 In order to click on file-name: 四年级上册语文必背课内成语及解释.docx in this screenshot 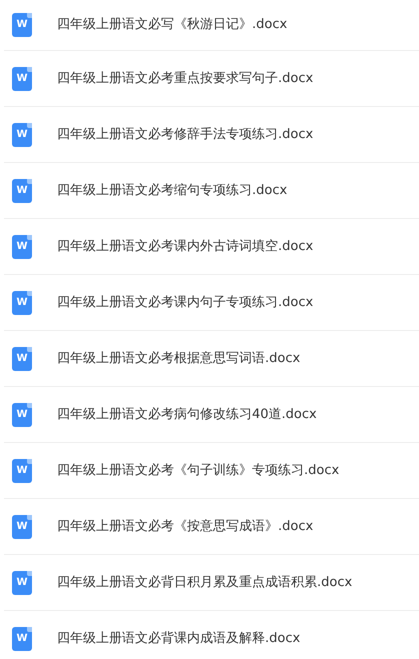, I will do `click(178, 638)`.